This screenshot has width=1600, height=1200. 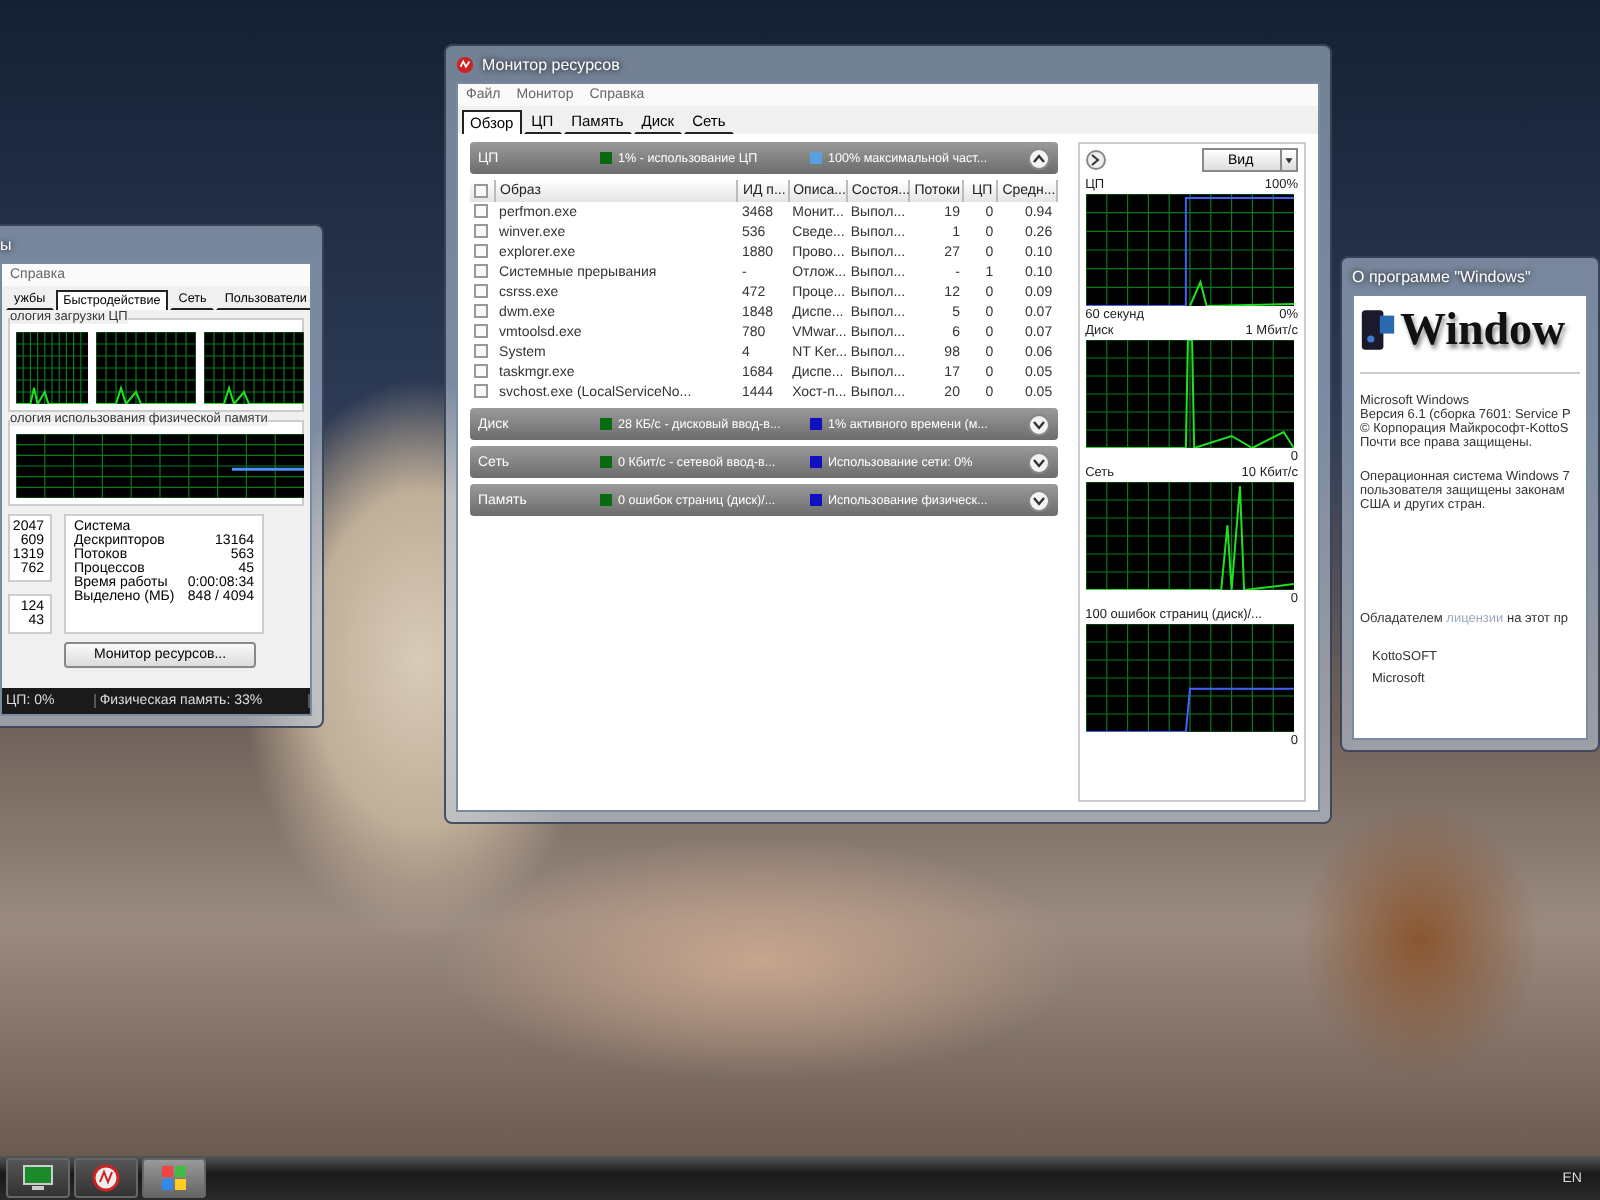 What do you see at coordinates (1288, 160) in the screenshot?
I see `dropdown-arrow-icon` at bounding box center [1288, 160].